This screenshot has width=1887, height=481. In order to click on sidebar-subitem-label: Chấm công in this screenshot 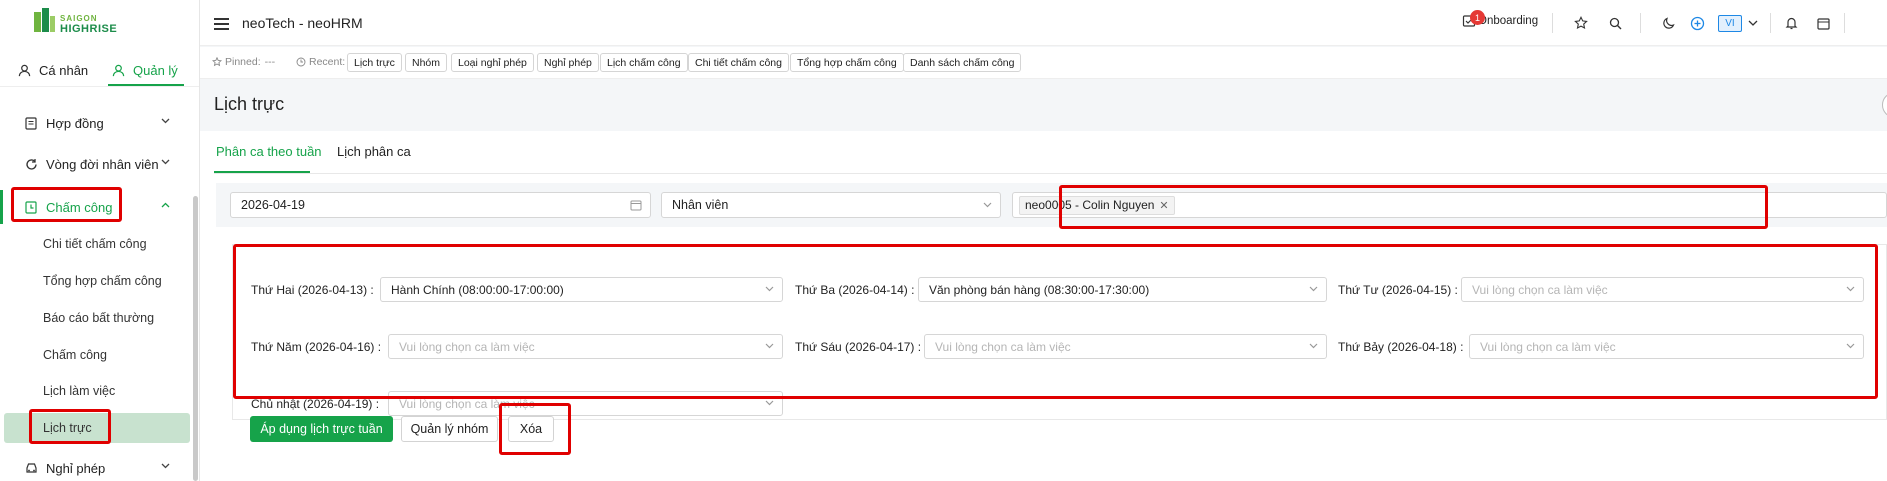, I will do `click(75, 355)`.